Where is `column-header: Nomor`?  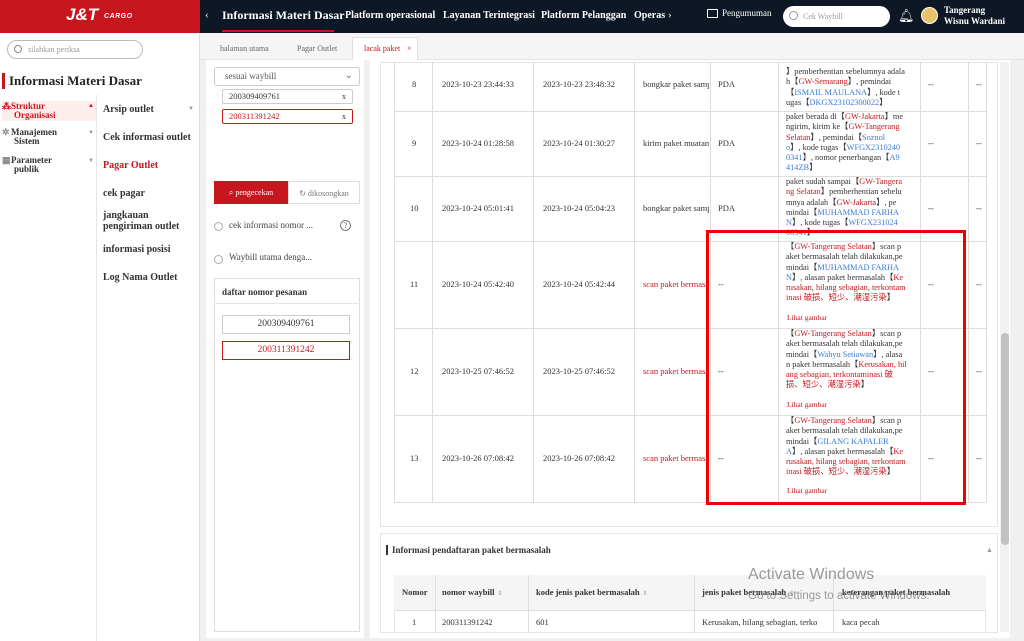 column-header: Nomor is located at coordinates (415, 592).